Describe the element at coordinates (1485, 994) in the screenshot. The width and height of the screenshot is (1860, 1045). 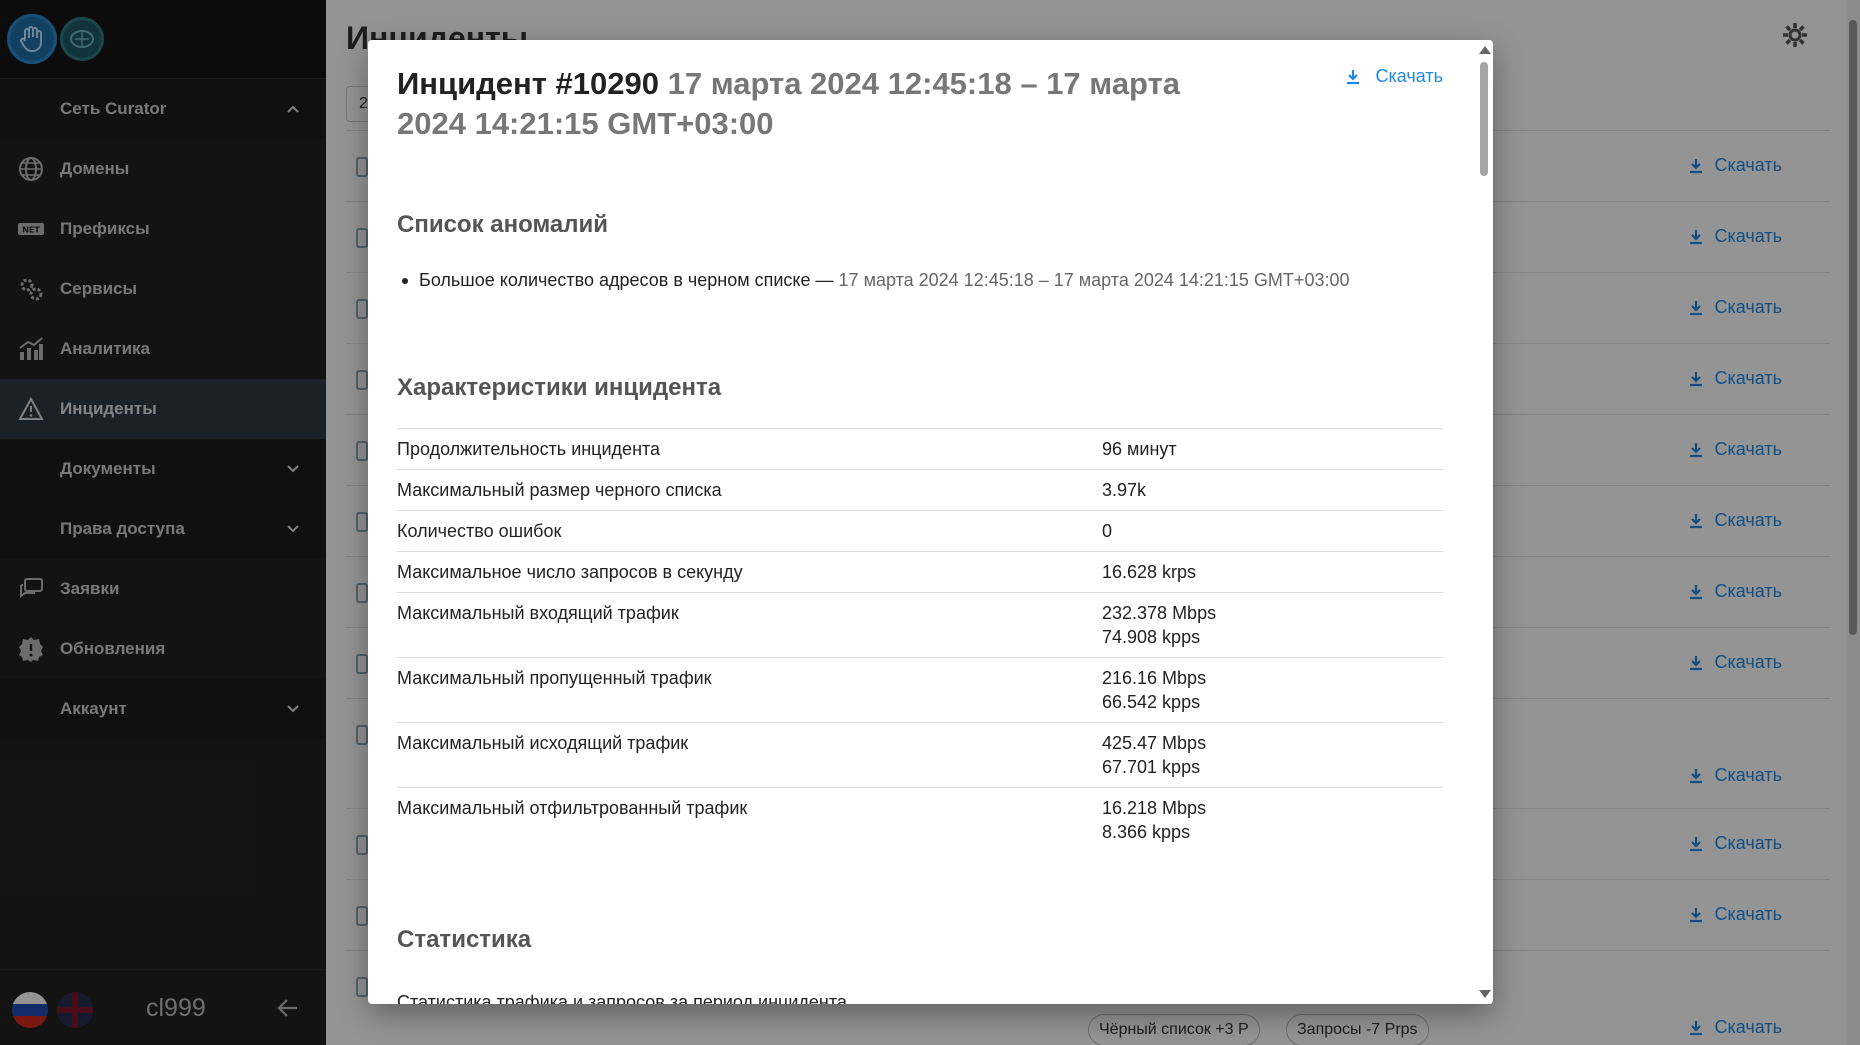
I see `scroll-down-arrow-icon` at that location.